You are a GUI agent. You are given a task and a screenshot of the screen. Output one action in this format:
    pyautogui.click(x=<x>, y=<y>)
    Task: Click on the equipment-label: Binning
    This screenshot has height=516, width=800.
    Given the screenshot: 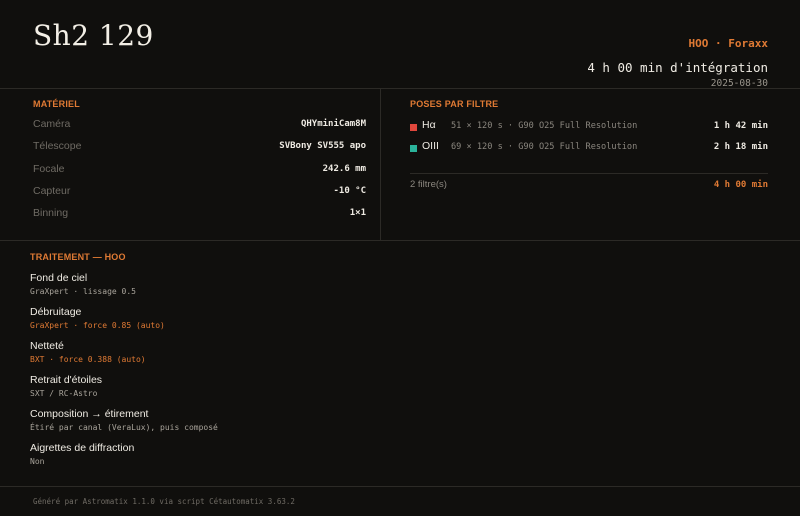 What is the action you would take?
    pyautogui.click(x=51, y=213)
    